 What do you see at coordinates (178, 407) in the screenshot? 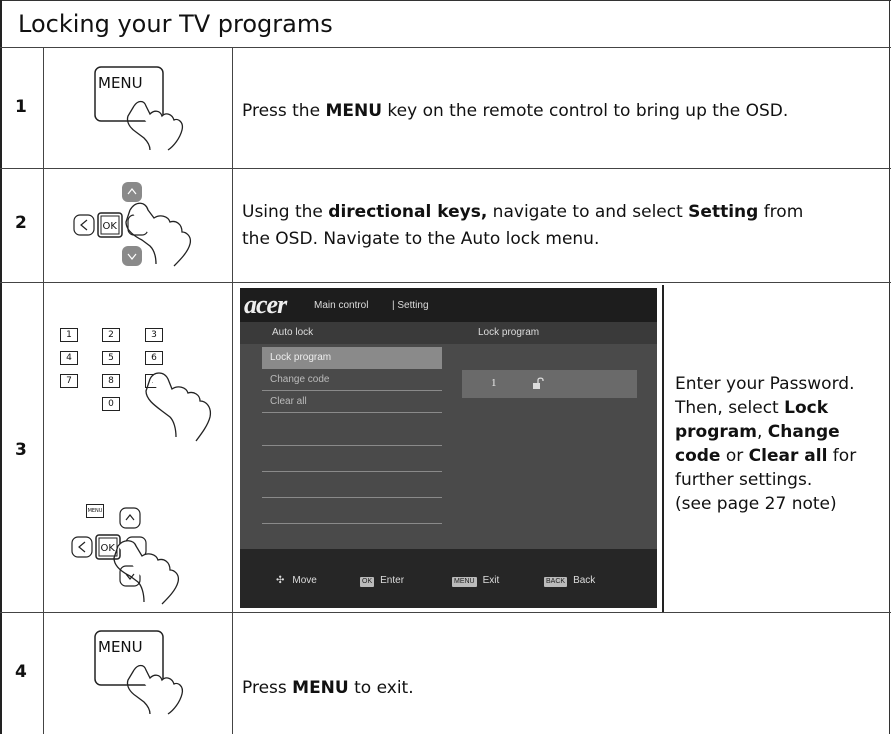
I see `hand-pointer-icon` at bounding box center [178, 407].